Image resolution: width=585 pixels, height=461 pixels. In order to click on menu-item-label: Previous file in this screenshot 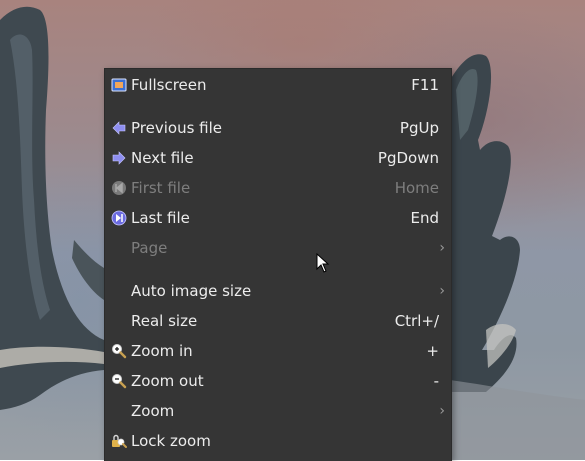, I will do `click(177, 128)`.